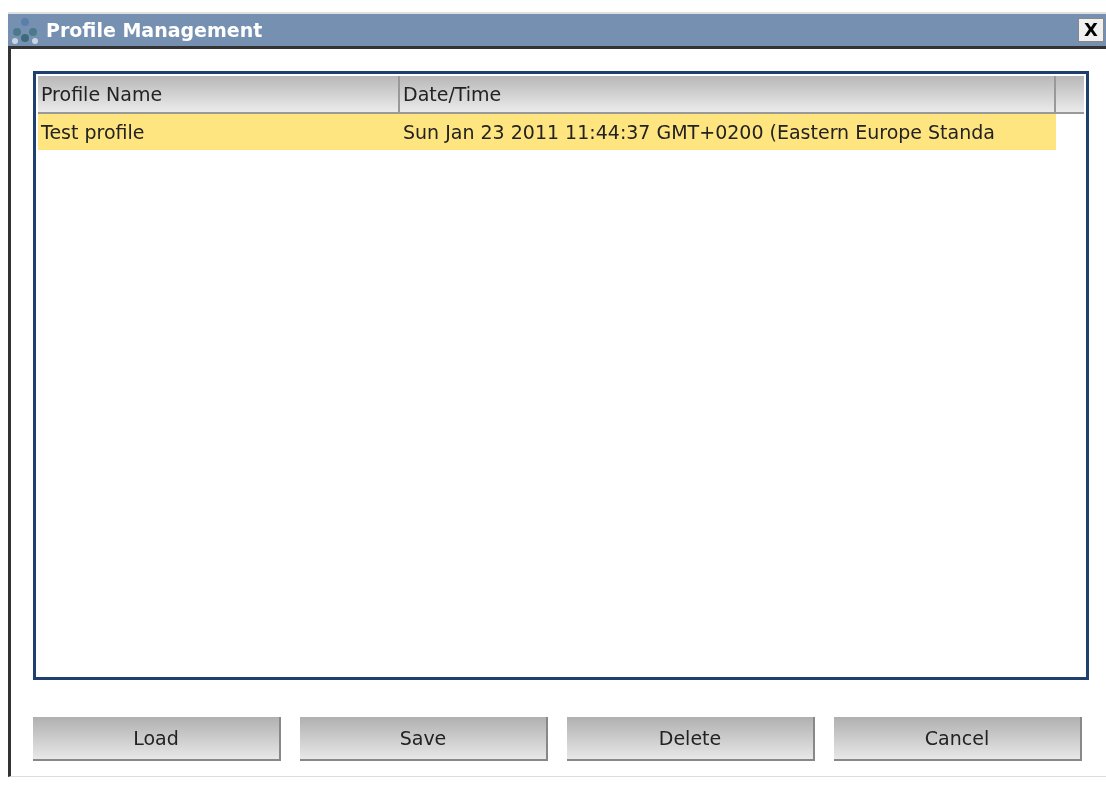  Describe the element at coordinates (424, 739) in the screenshot. I see `dialog-button: Save` at that location.